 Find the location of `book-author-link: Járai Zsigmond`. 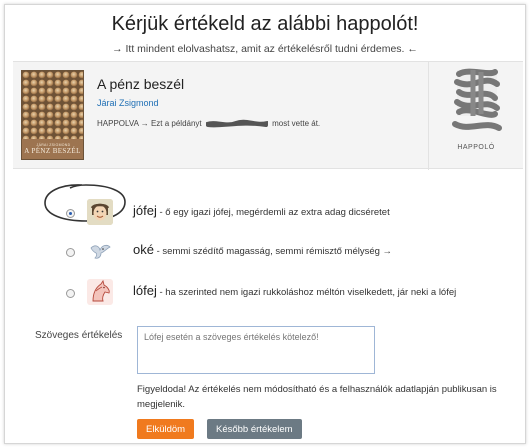

book-author-link: Járai Zsigmond is located at coordinates (128, 103).